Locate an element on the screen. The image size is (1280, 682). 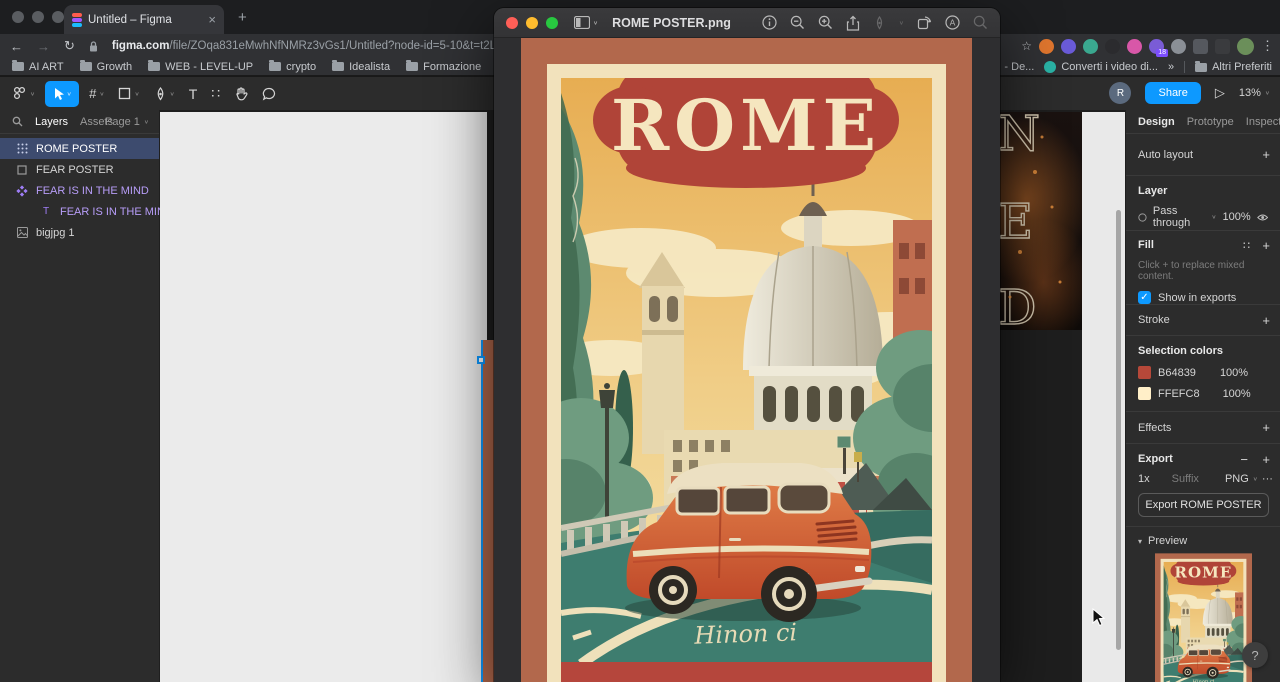
reload-icon: ↻ is located at coordinates (69, 46).